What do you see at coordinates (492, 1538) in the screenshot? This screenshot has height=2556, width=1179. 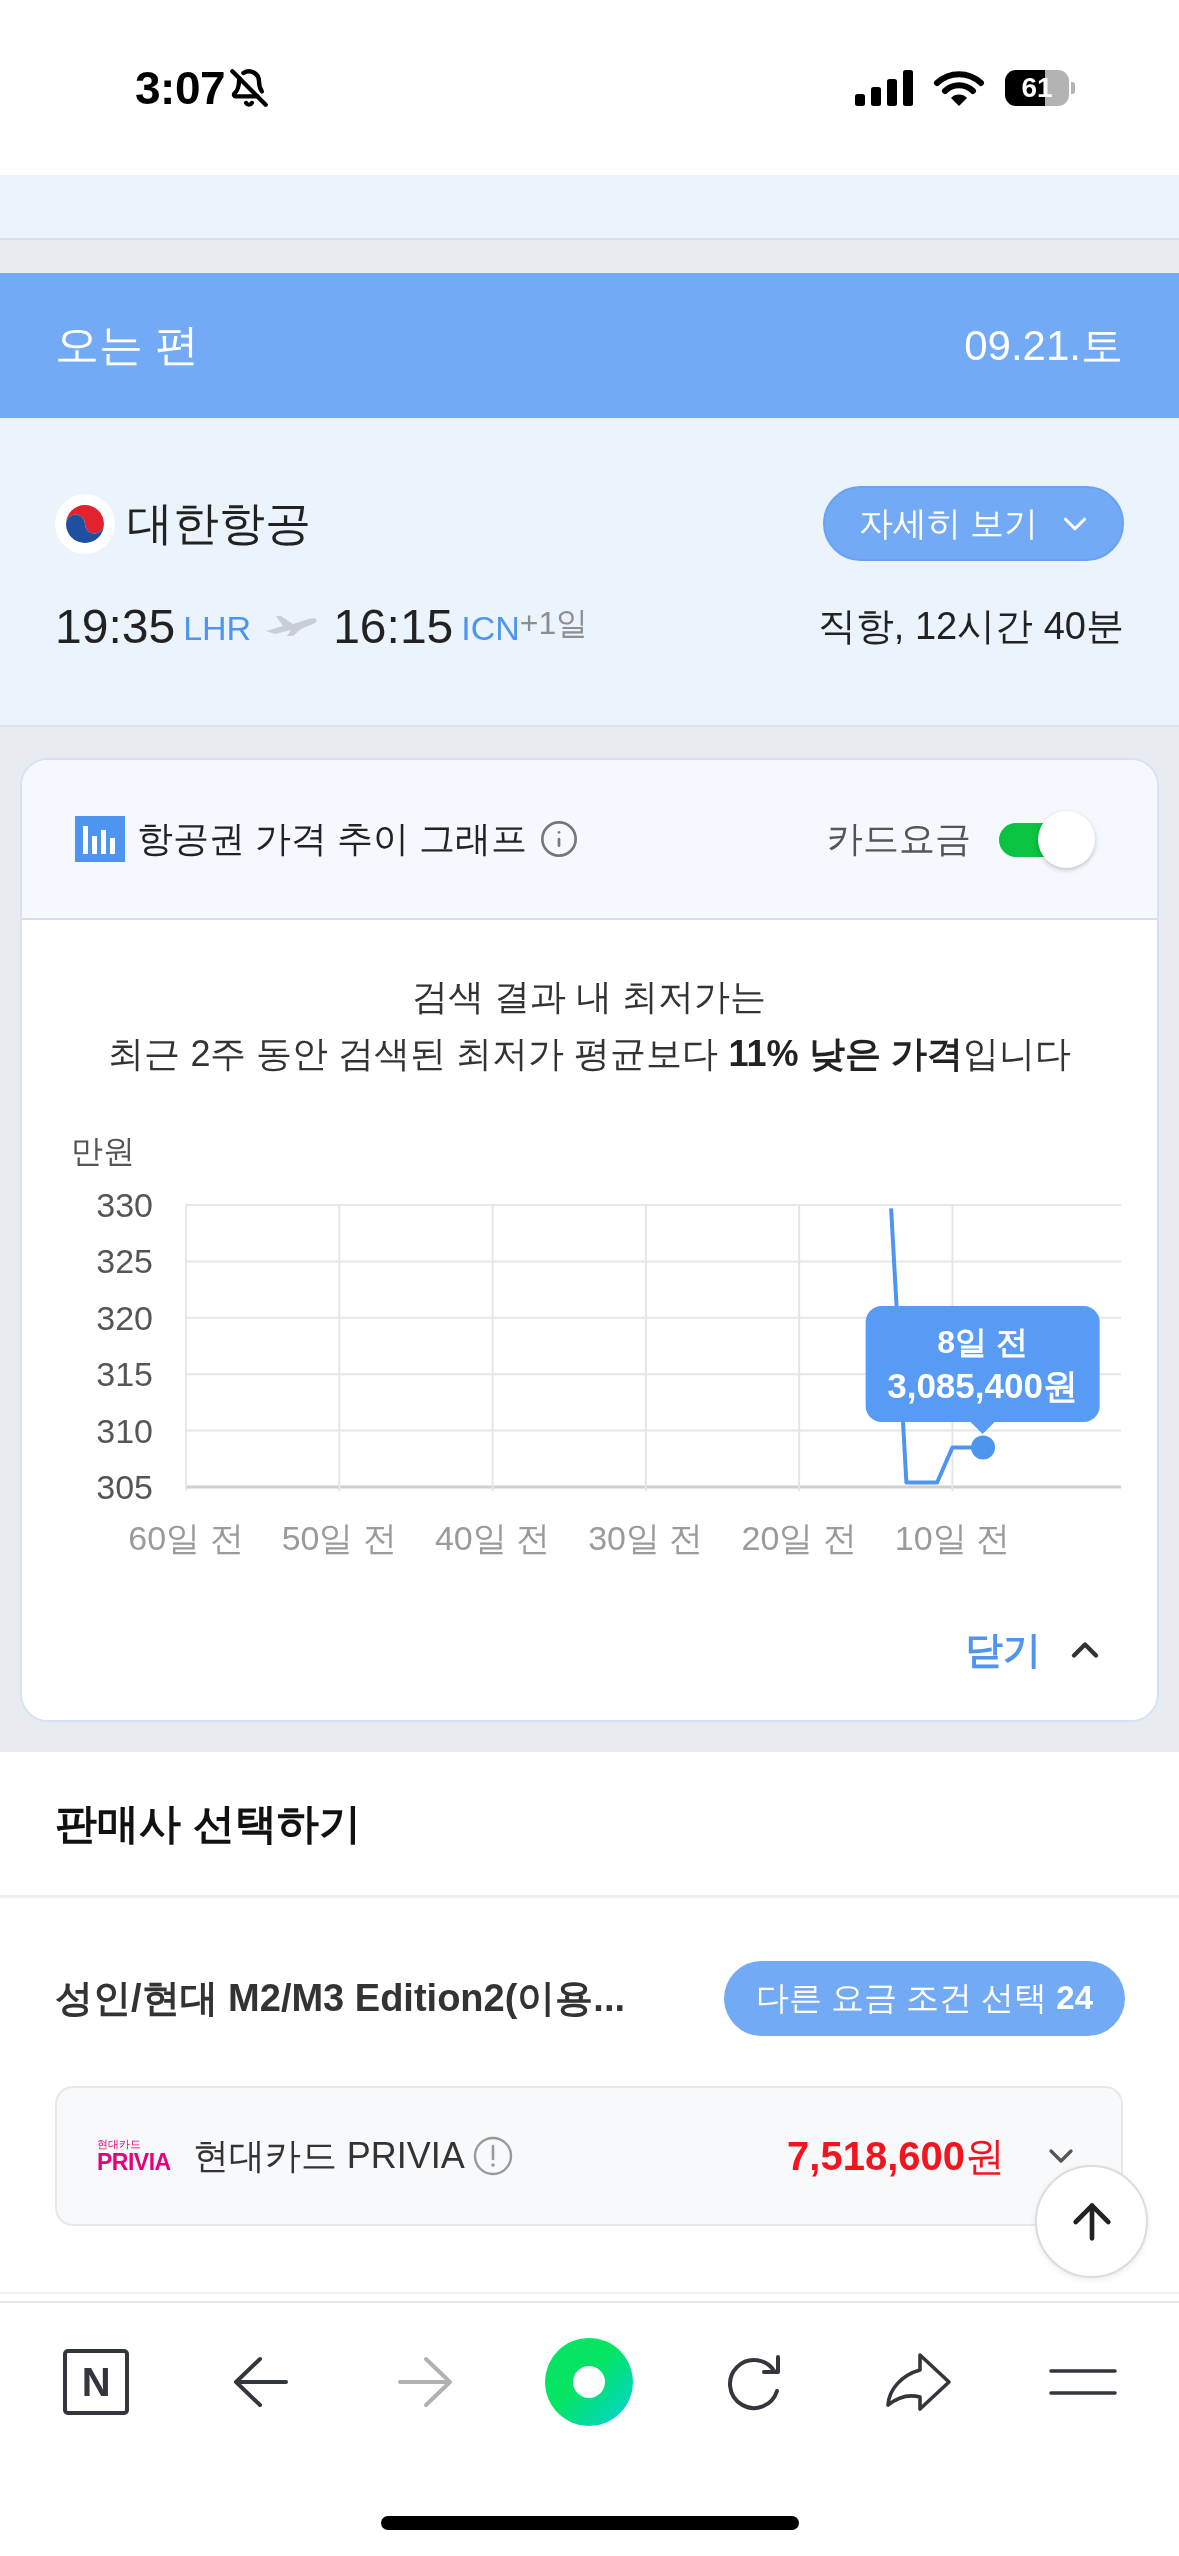 I see `x-tick-label: 40일 전` at bounding box center [492, 1538].